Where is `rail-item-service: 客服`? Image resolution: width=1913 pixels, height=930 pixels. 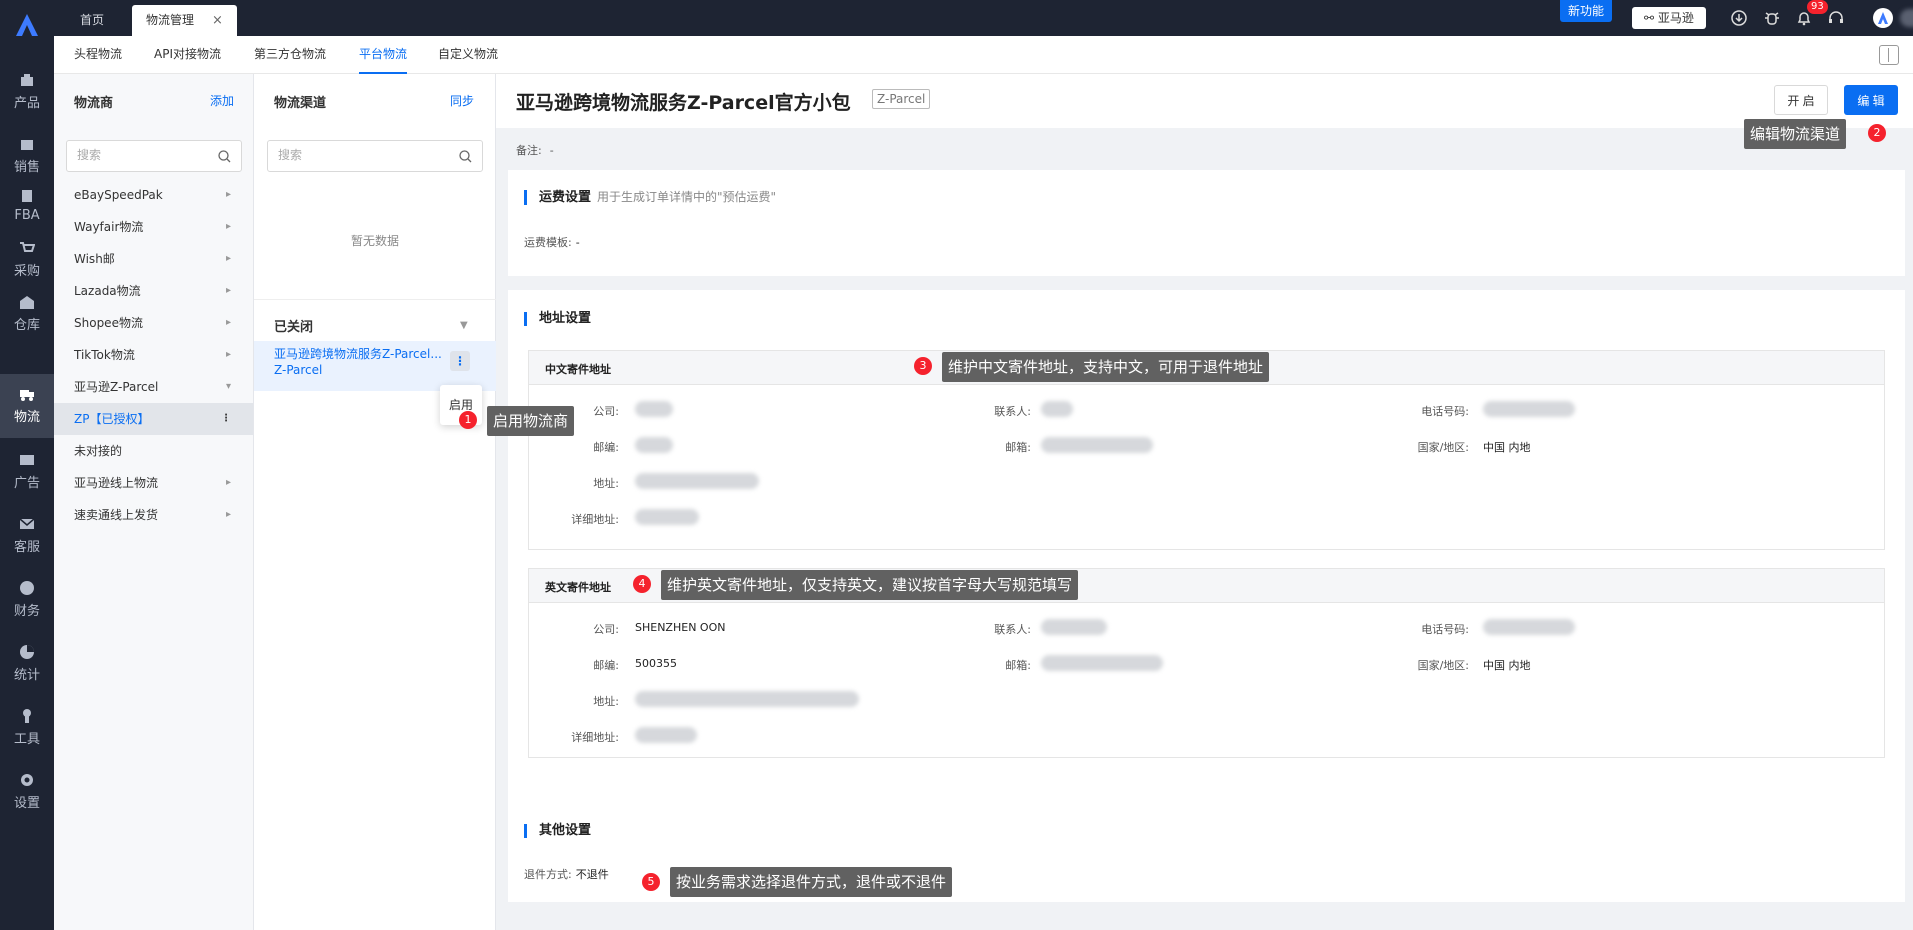 rail-item-service: 客服 is located at coordinates (27, 536).